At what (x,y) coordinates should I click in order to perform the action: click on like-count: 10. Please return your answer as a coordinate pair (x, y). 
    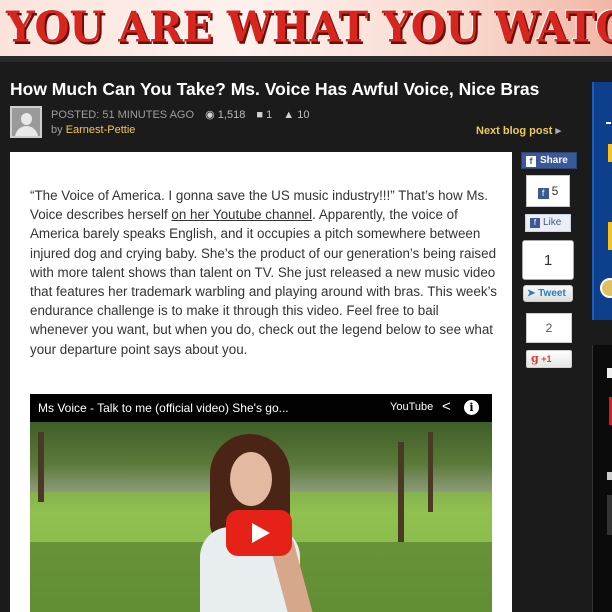
    Looking at the image, I should click on (303, 115).